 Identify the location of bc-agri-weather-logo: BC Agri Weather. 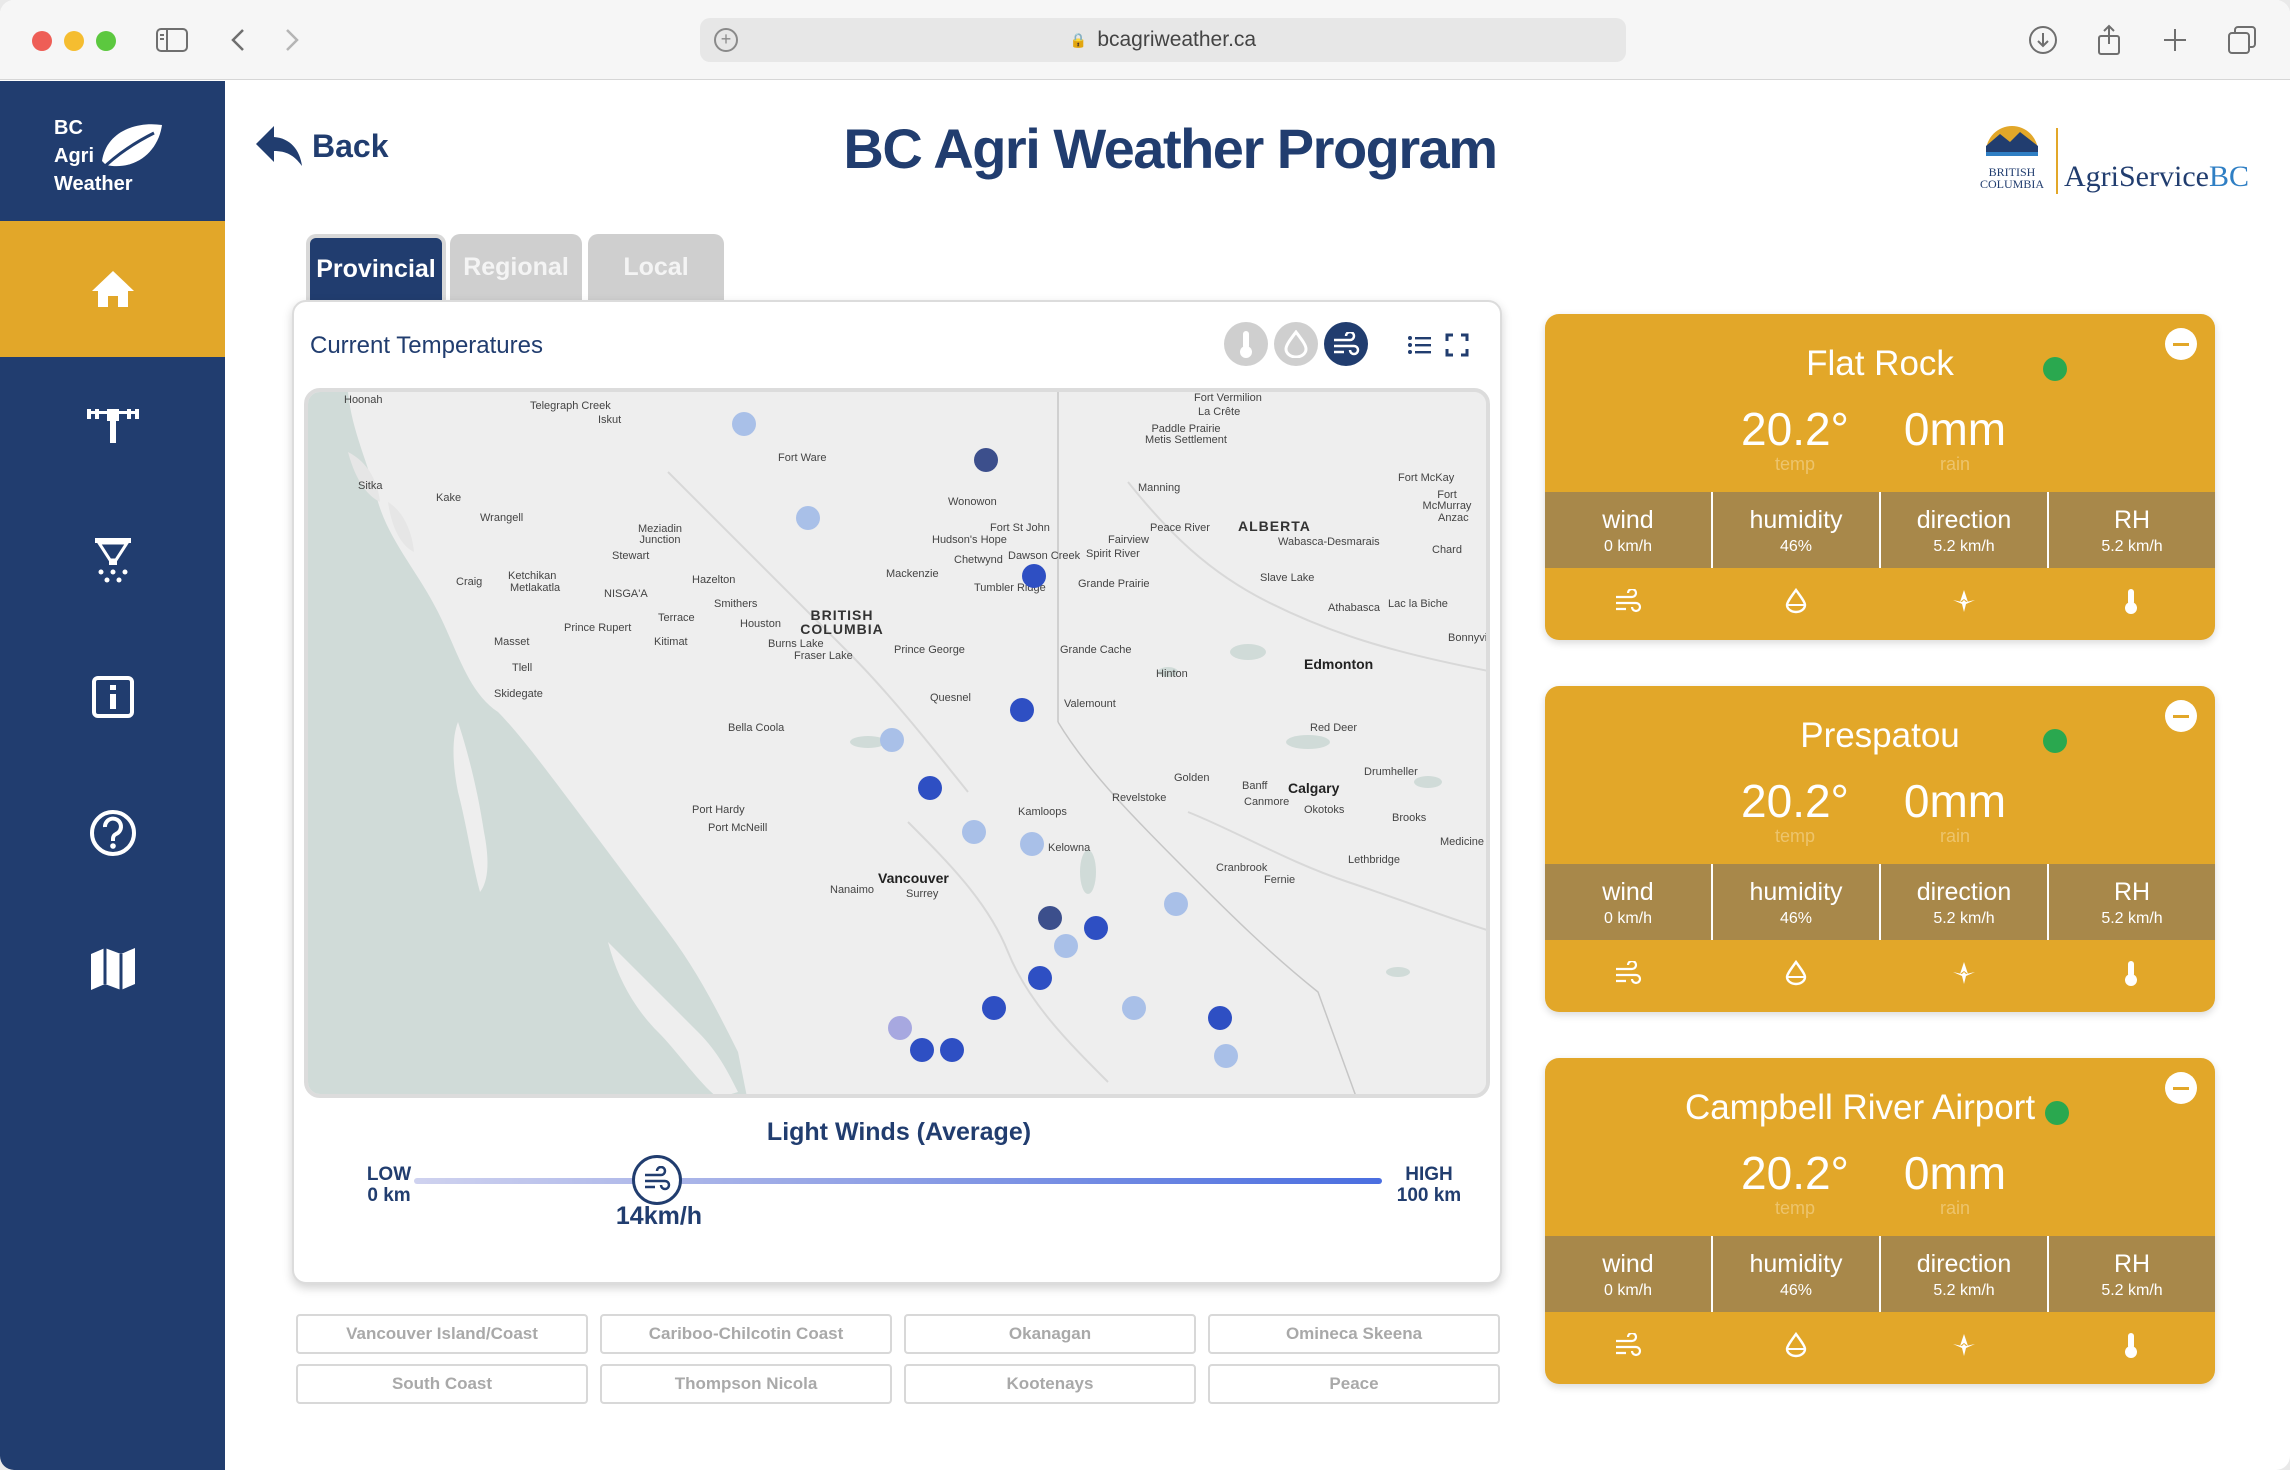
(112, 151).